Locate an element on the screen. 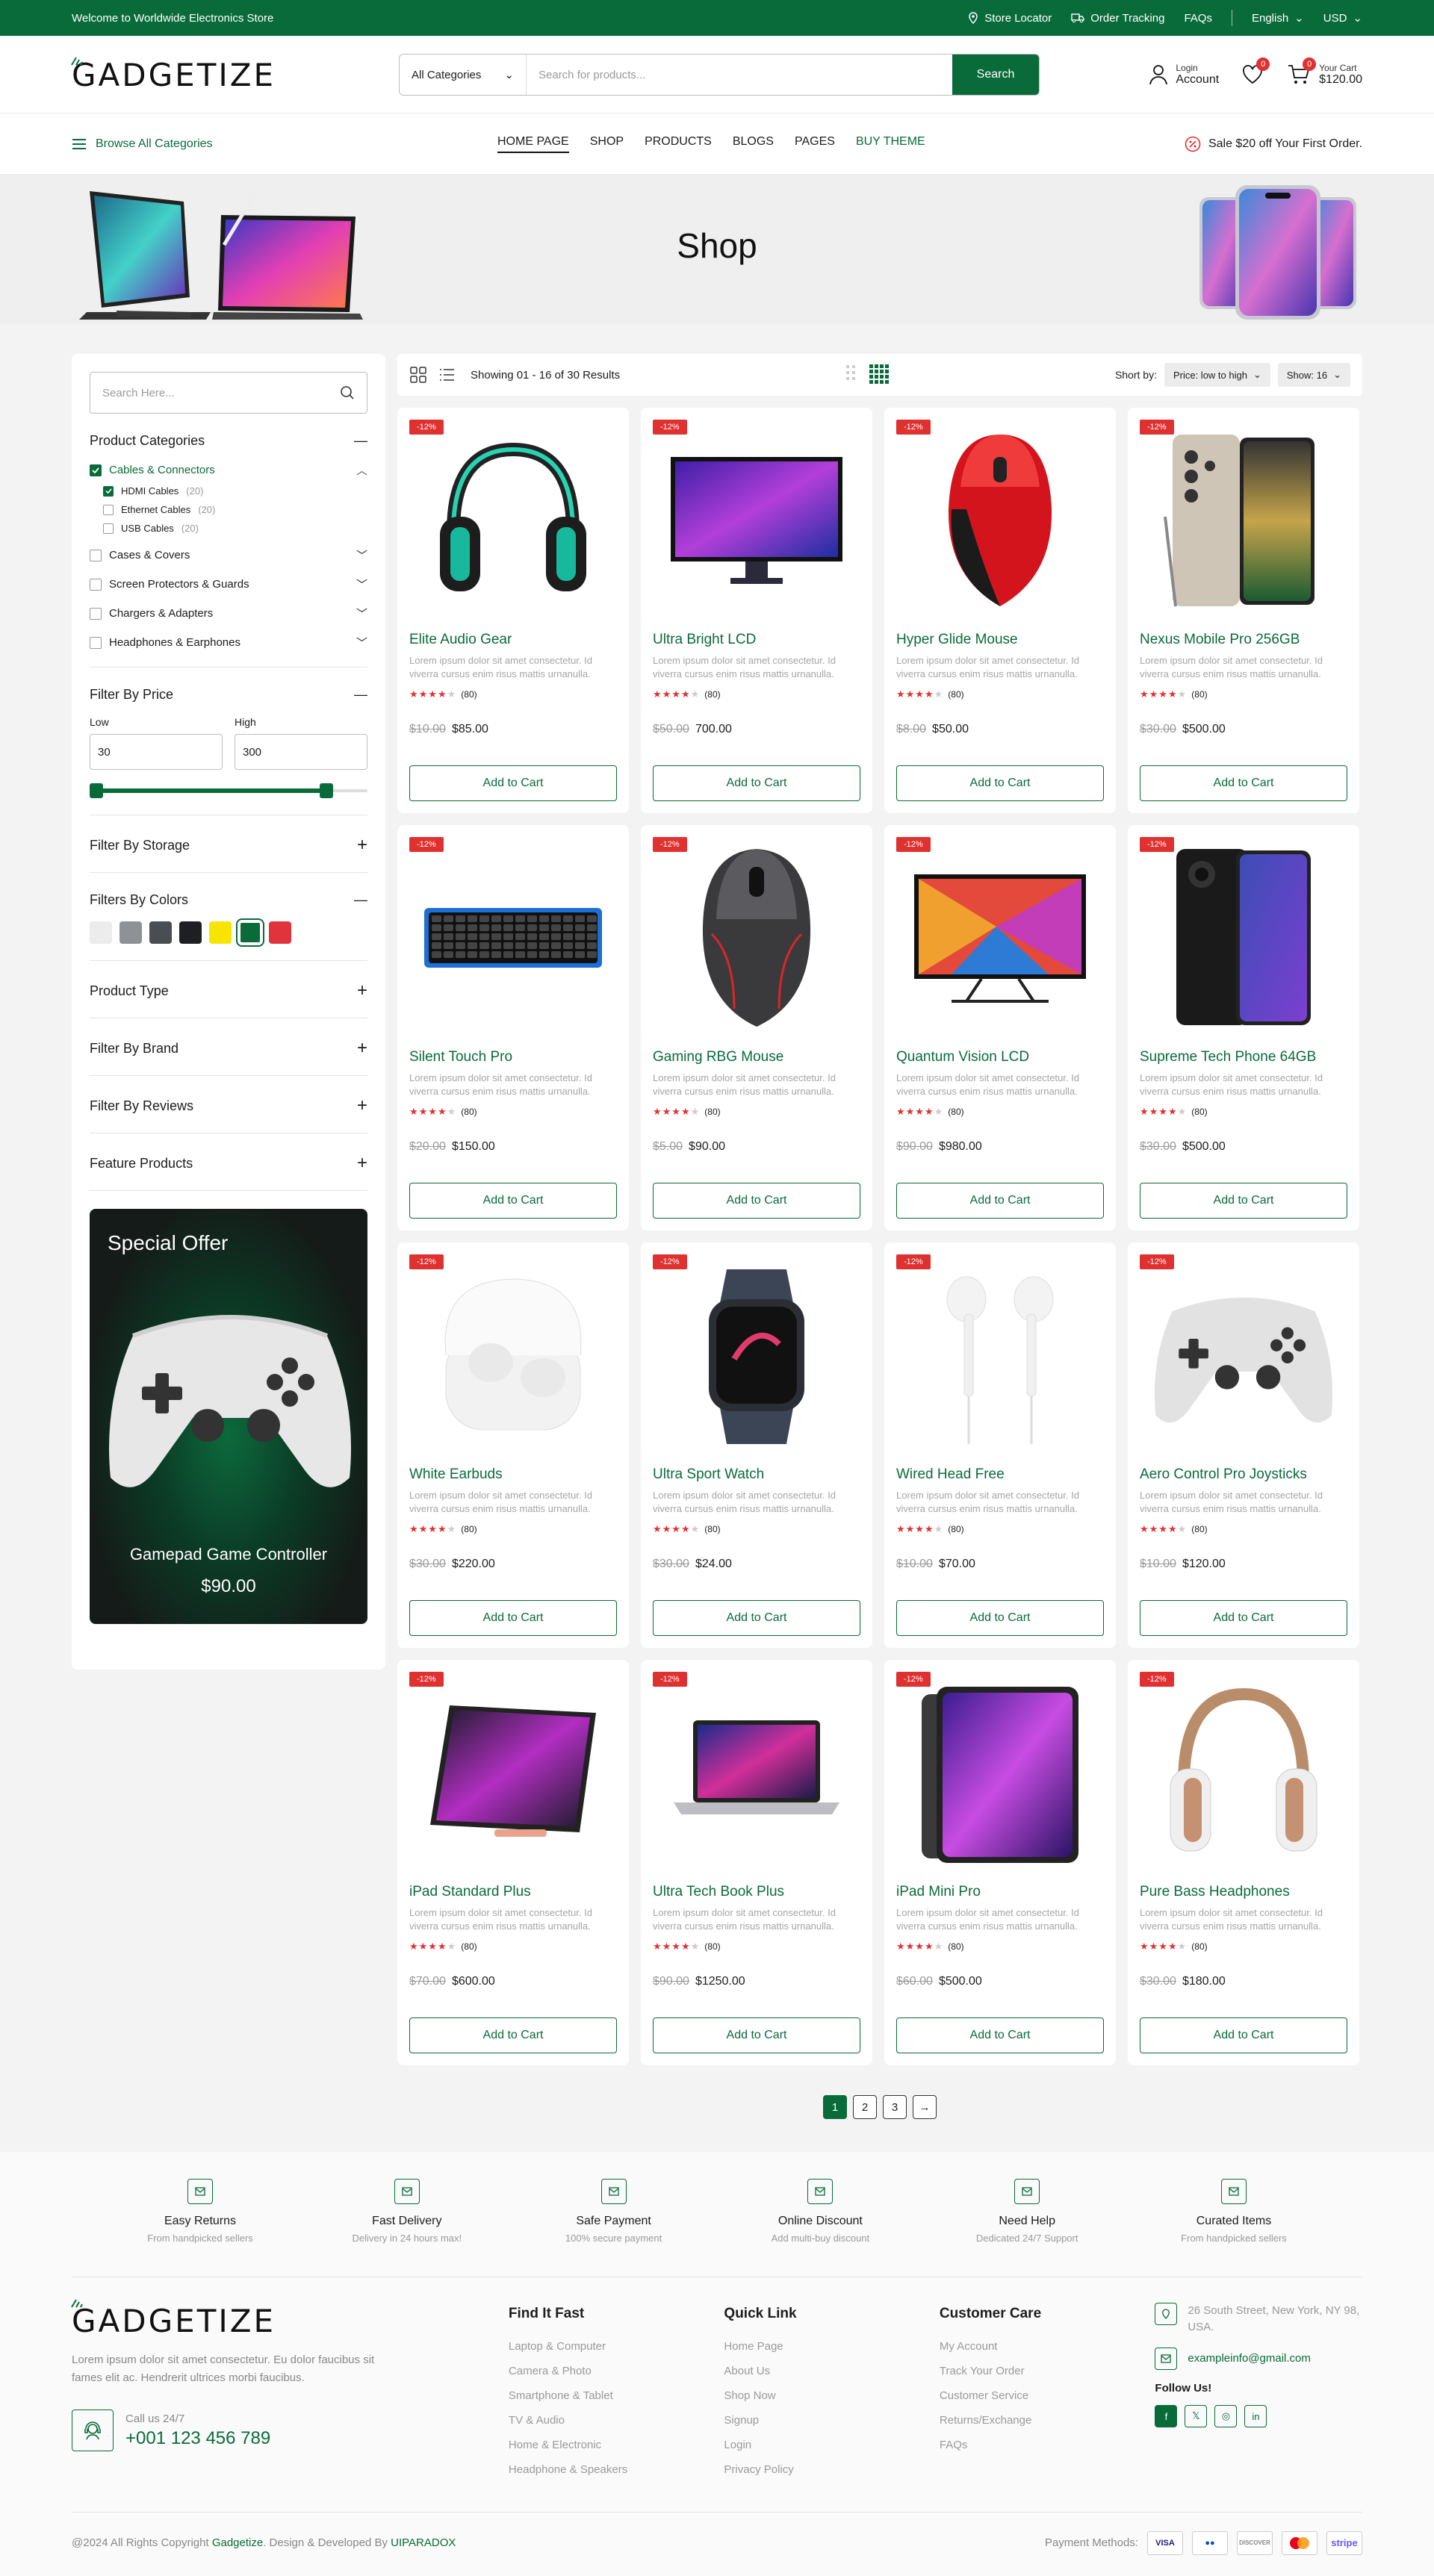 The image size is (1434, 2576). product-type-section: Product Type + is located at coordinates (228, 989).